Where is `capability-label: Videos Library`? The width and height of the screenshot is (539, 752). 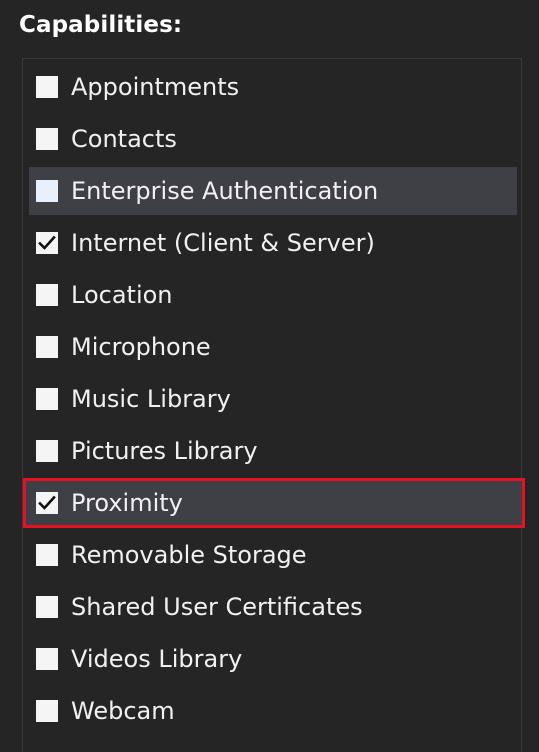 capability-label: Videos Library is located at coordinates (157, 659).